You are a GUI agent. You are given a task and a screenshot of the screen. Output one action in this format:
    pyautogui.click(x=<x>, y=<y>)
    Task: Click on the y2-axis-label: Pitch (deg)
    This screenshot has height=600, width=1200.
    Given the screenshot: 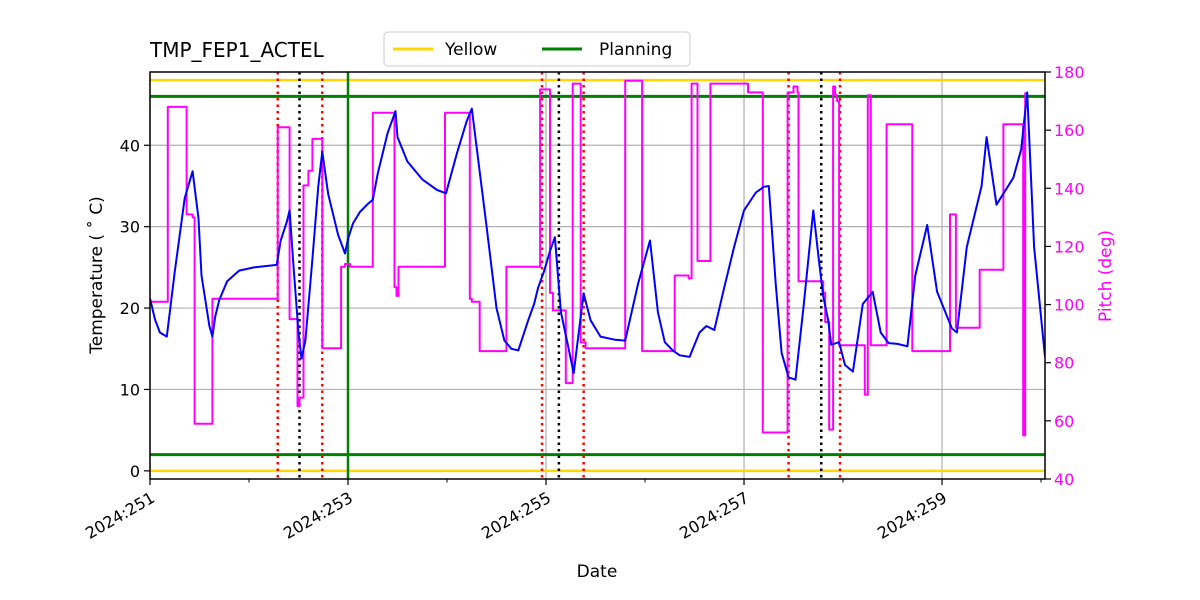 What is the action you would take?
    pyautogui.click(x=1106, y=276)
    